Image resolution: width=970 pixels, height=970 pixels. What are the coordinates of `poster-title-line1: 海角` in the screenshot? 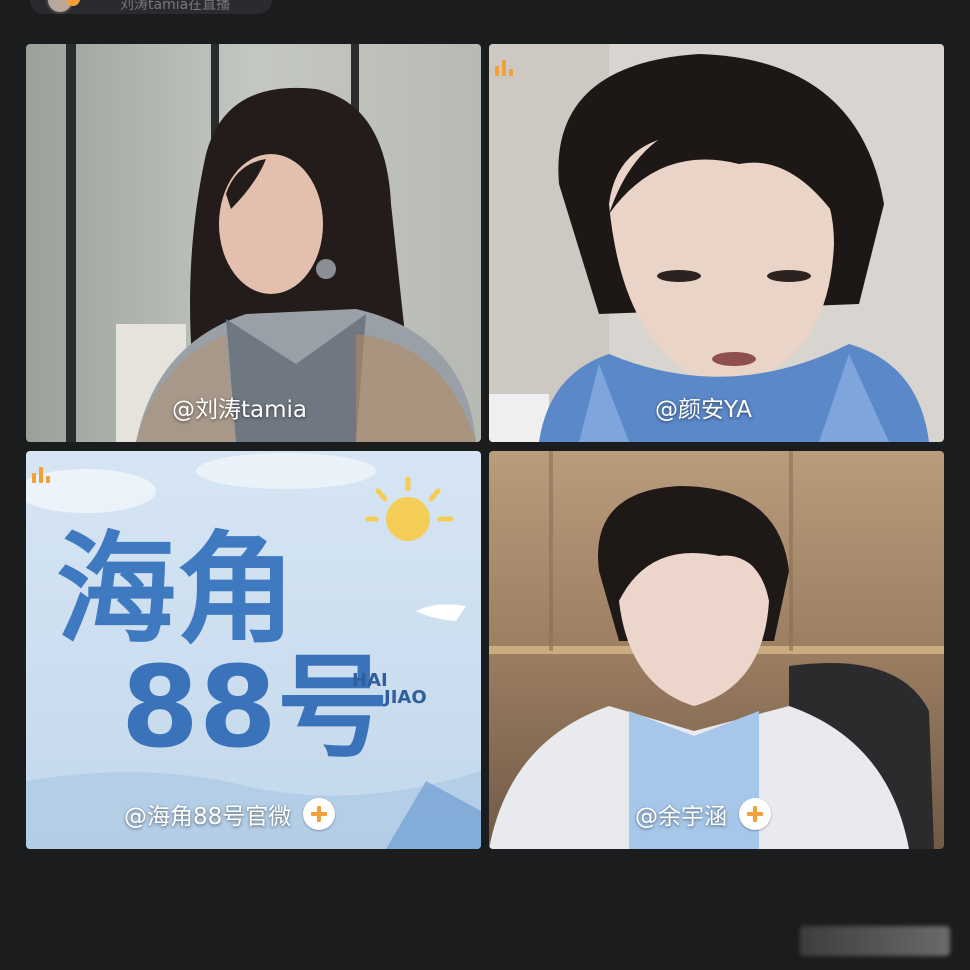 It's located at (176, 590).